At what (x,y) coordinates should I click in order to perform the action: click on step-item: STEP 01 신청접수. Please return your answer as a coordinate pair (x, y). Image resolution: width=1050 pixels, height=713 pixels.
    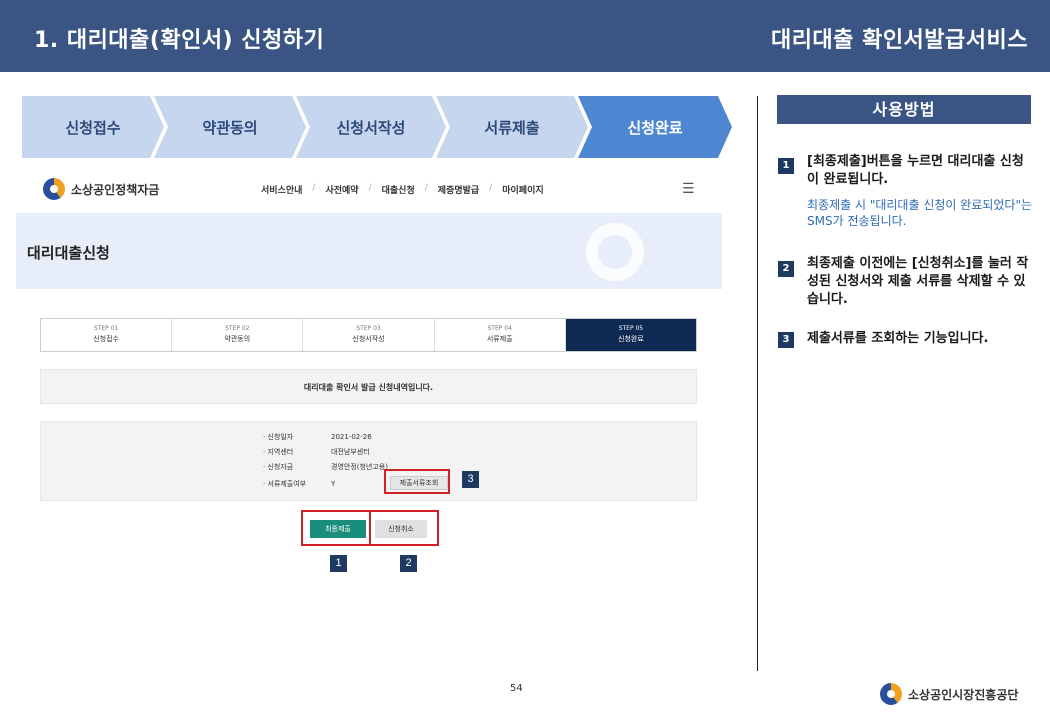
    Looking at the image, I should click on (107, 335).